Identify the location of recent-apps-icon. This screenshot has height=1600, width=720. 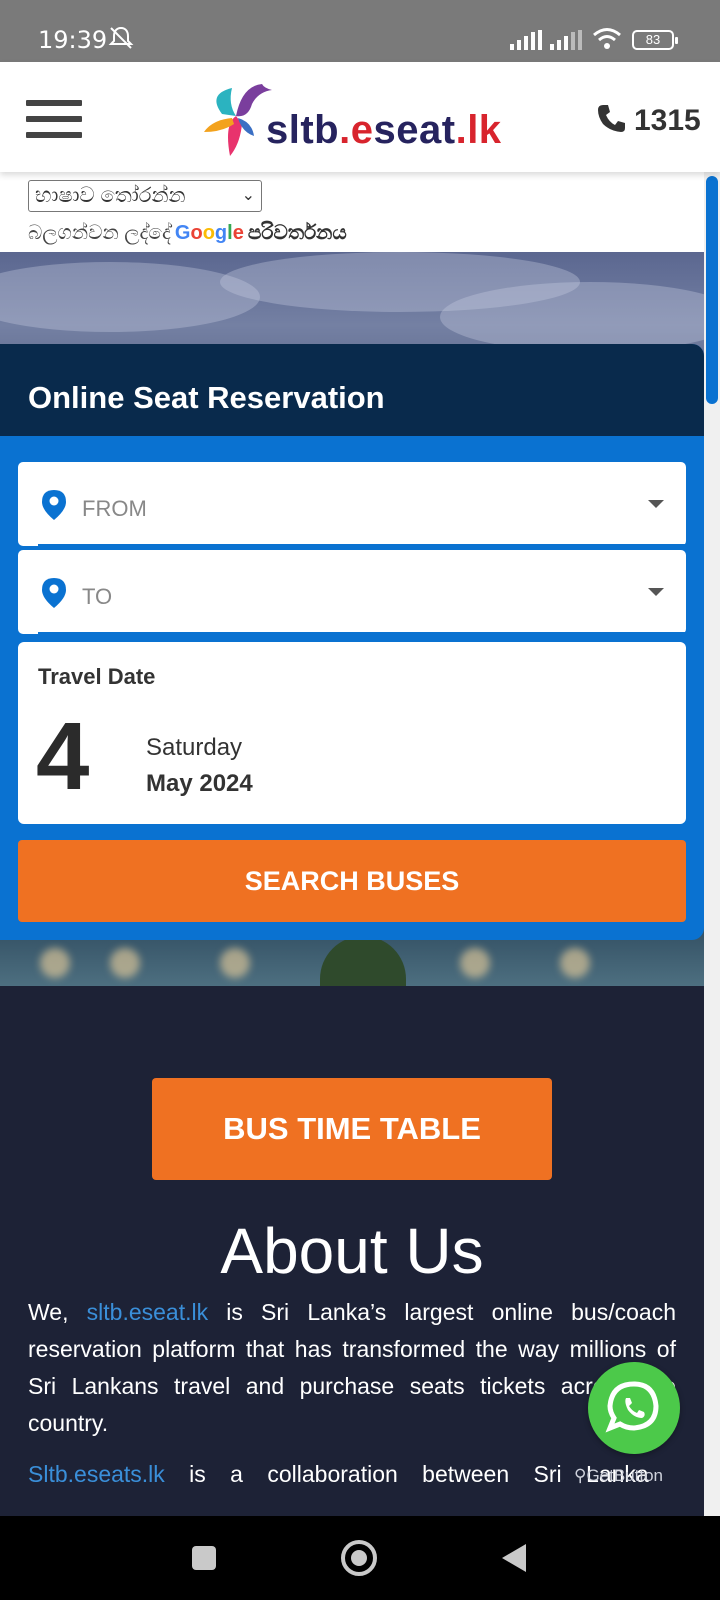
(204, 1558).